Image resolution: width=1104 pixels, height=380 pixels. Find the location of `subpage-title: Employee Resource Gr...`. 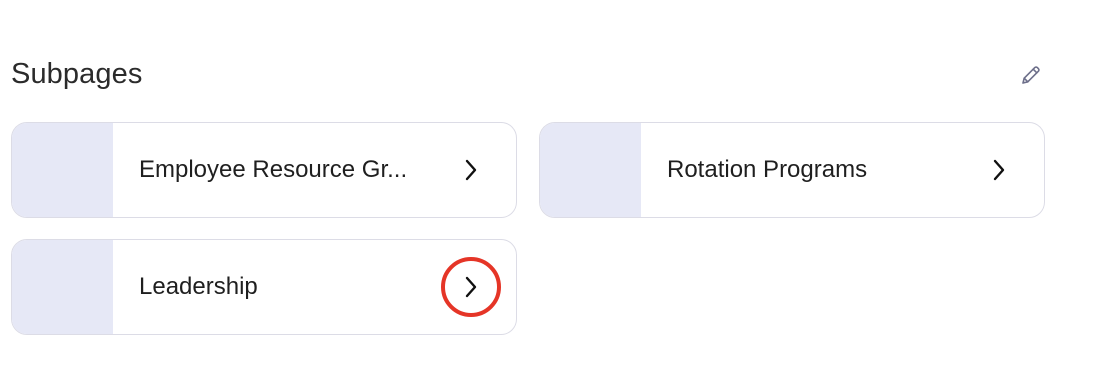

subpage-title: Employee Resource Gr... is located at coordinates (273, 169).